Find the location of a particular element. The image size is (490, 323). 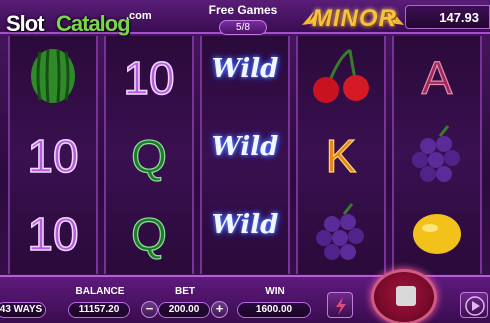

watermark-logo: Slot Catalog .com is located at coordinates (77, 20).